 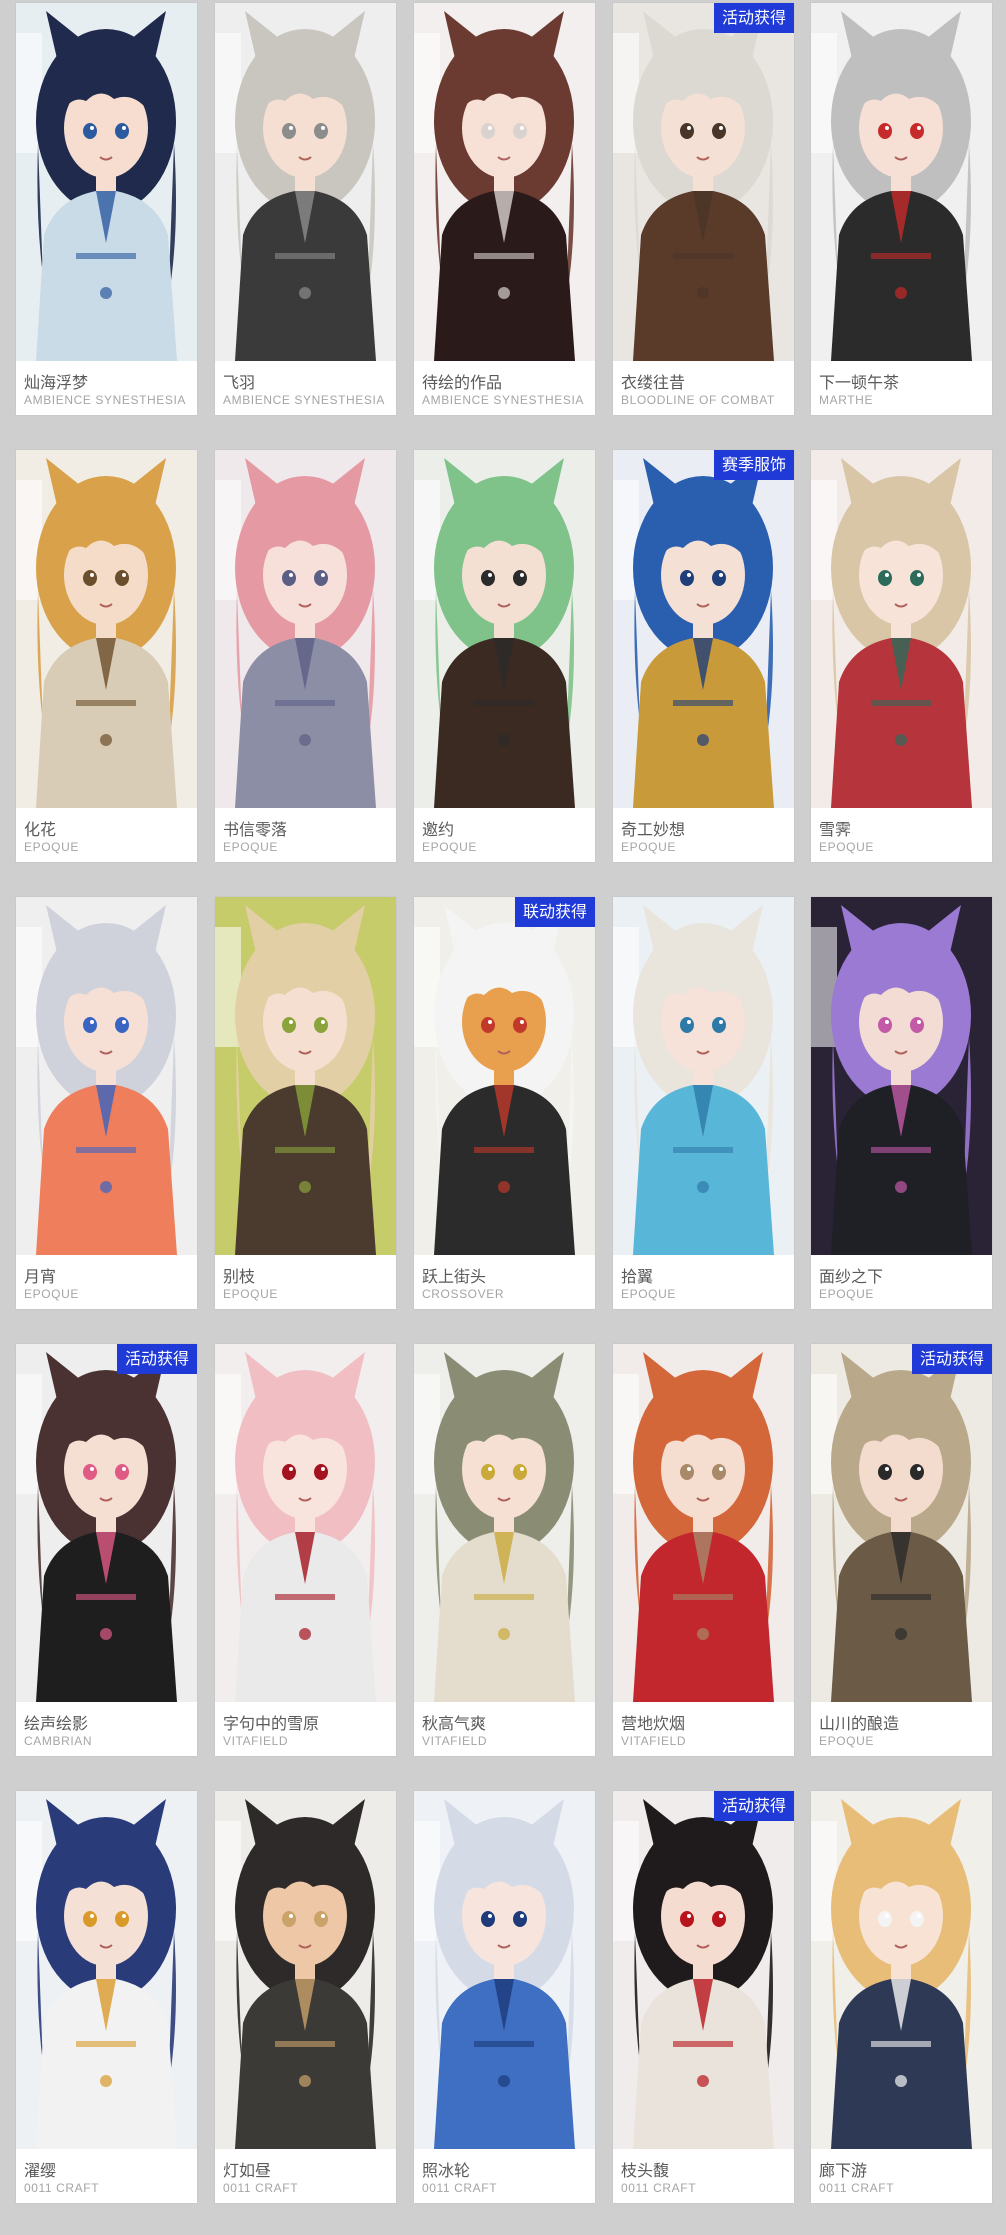 I want to click on outfit-card: 活动获得山川的酿造 EPOQUE, so click(x=901, y=1550).